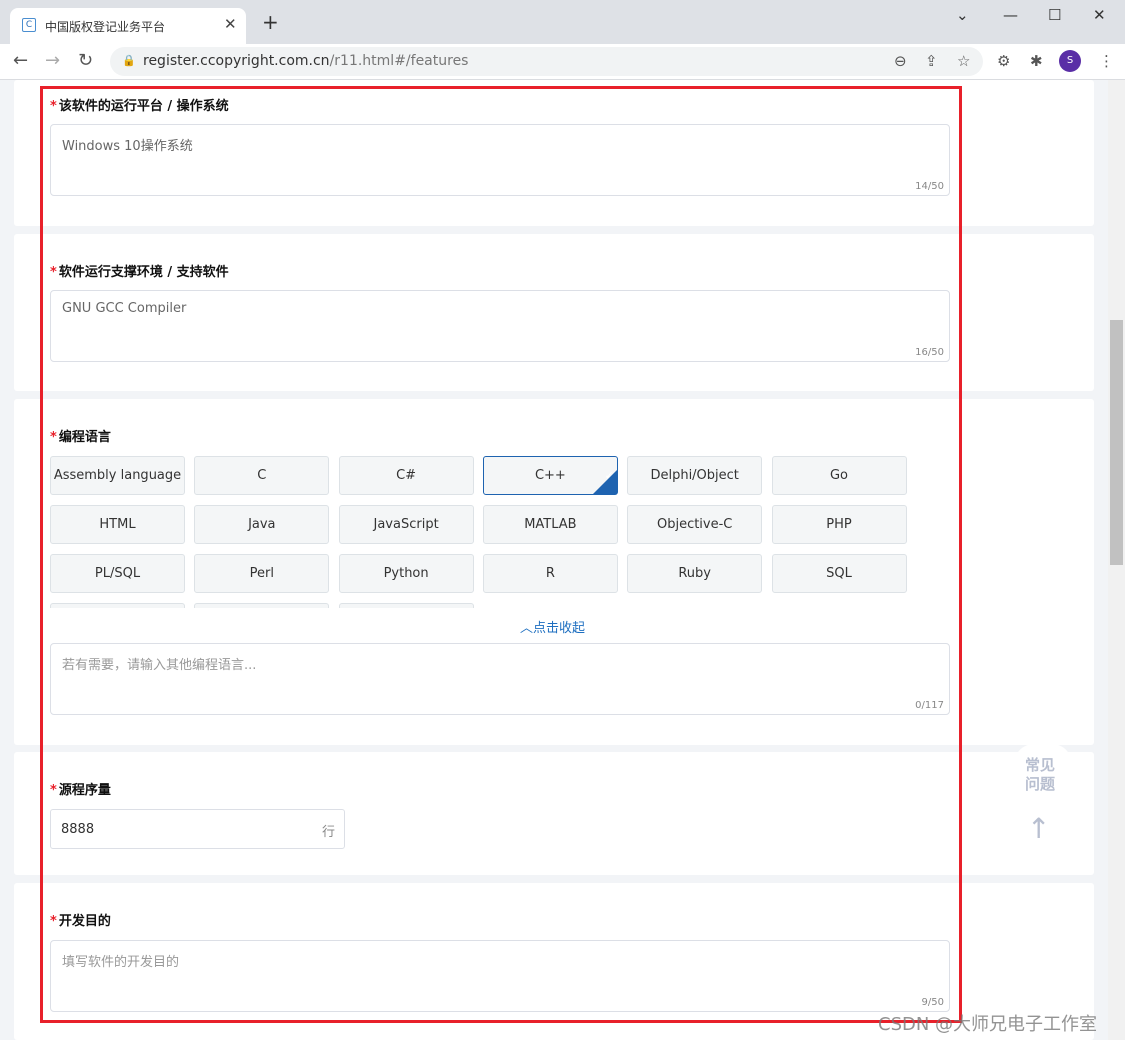 The image size is (1125, 1040). What do you see at coordinates (1106, 61) in the screenshot?
I see `more-icon: ⋮` at bounding box center [1106, 61].